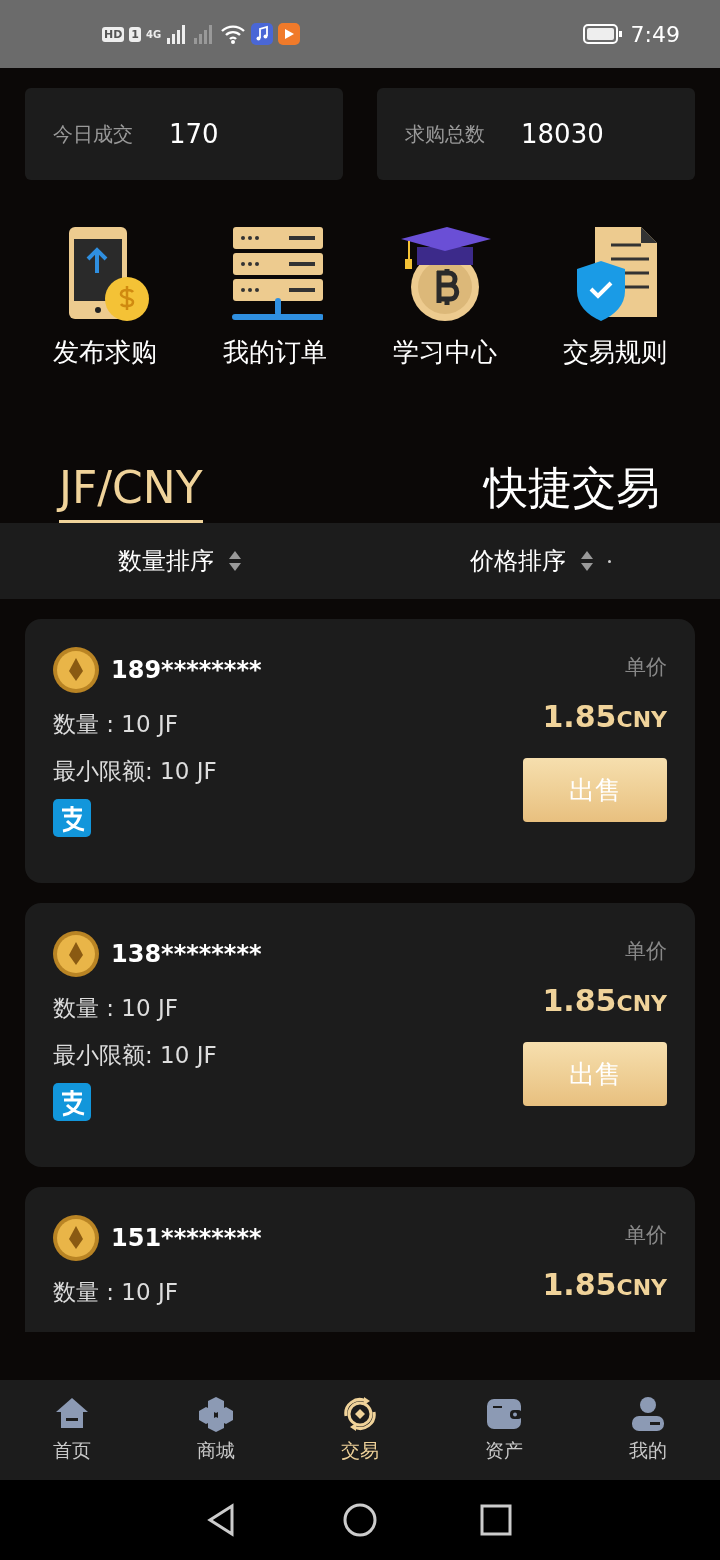  I want to click on user-name: 189********, so click(186, 670).